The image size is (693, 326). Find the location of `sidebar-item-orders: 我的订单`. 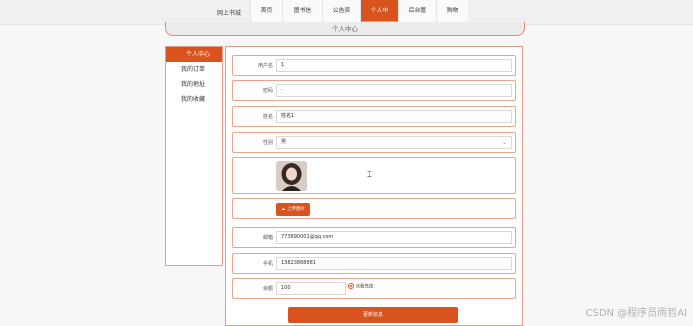

sidebar-item-orders: 我的订单 is located at coordinates (194, 69).